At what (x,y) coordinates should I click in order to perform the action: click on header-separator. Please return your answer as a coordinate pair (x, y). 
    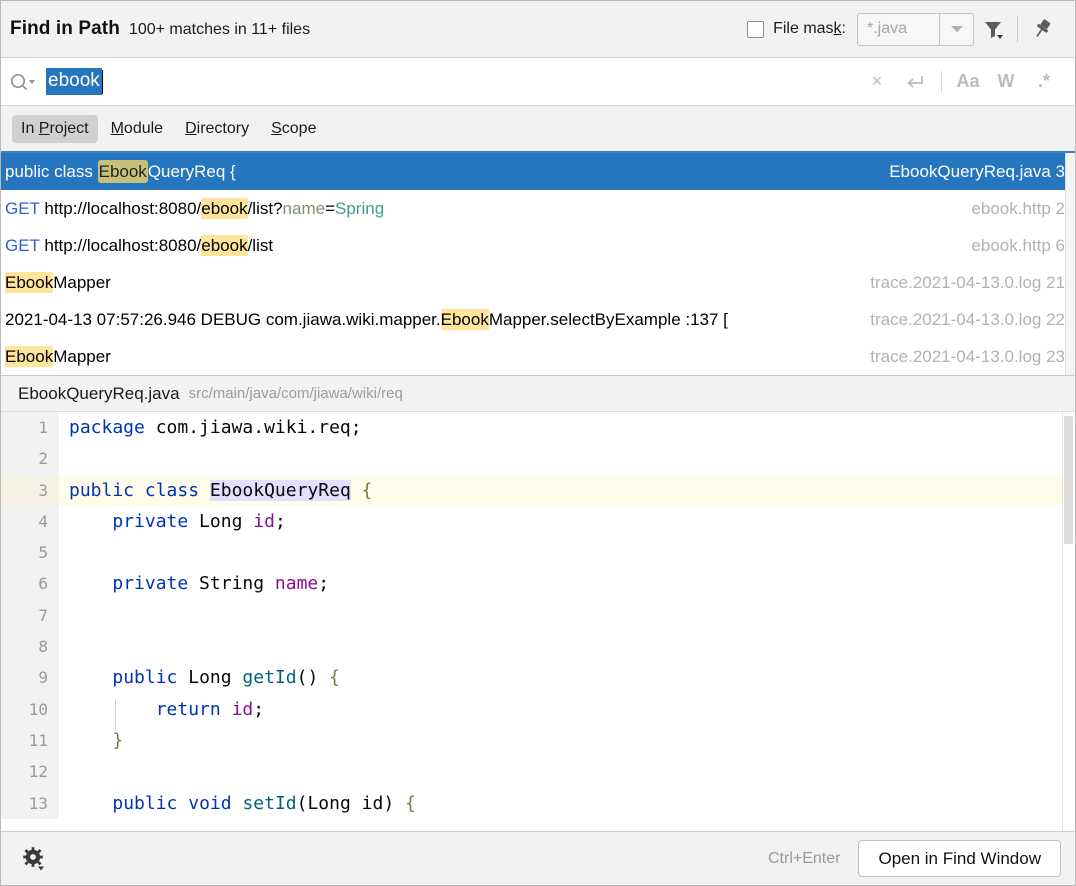
    Looking at the image, I should click on (1017, 29).